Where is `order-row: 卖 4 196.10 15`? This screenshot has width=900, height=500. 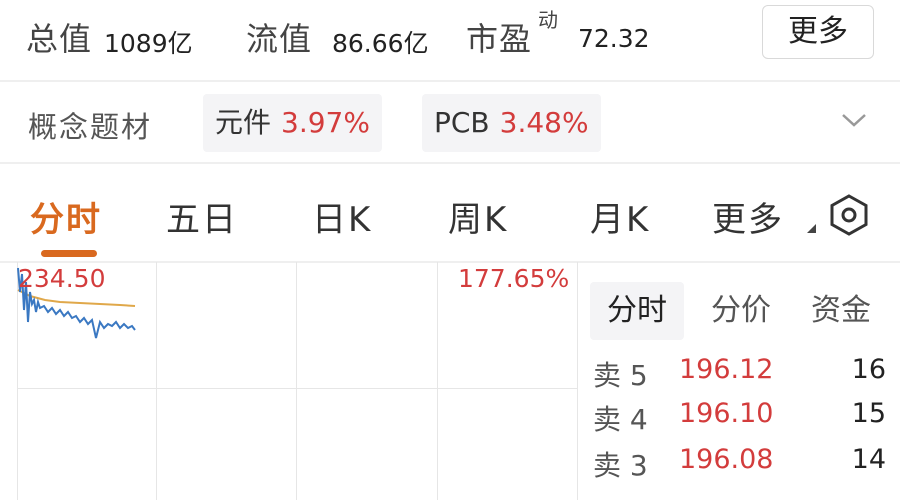 order-row: 卖 4 196.10 15 is located at coordinates (742, 420).